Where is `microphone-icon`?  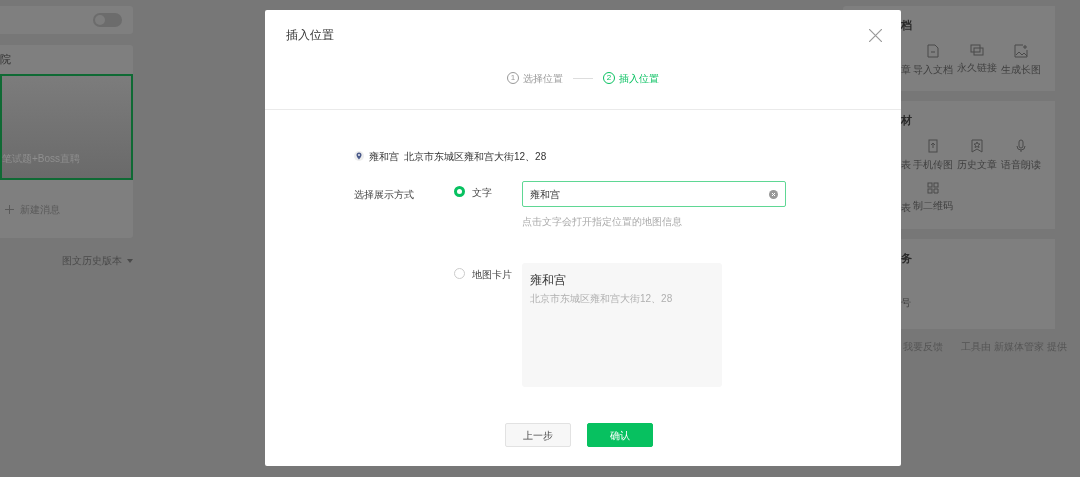
microphone-icon is located at coordinates (1021, 146).